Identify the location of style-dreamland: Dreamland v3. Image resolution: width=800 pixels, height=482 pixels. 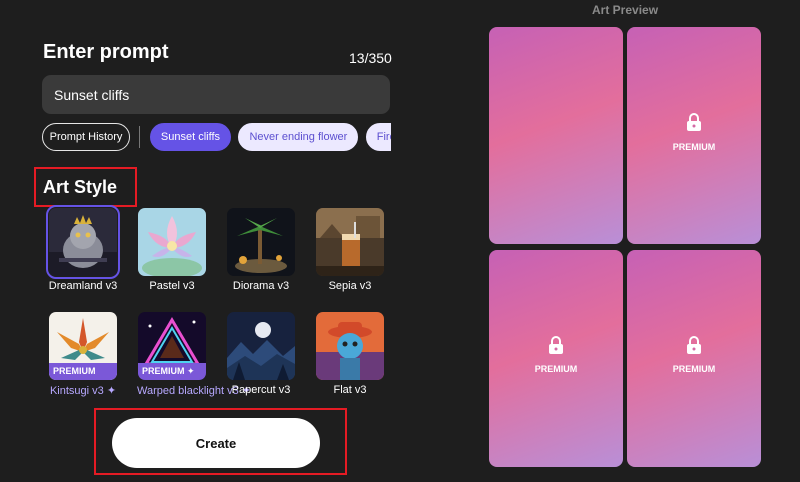
(83, 248).